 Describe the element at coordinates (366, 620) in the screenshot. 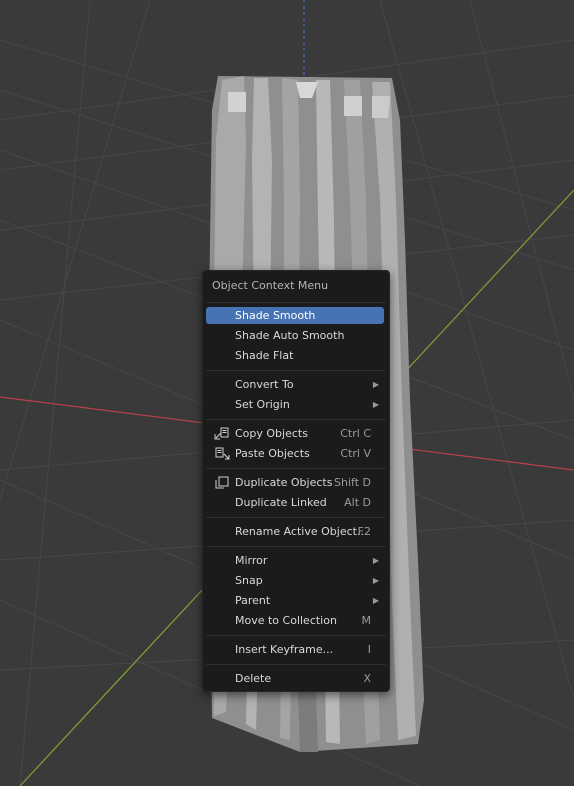

I see `move-to-collection-shortcut: M` at that location.